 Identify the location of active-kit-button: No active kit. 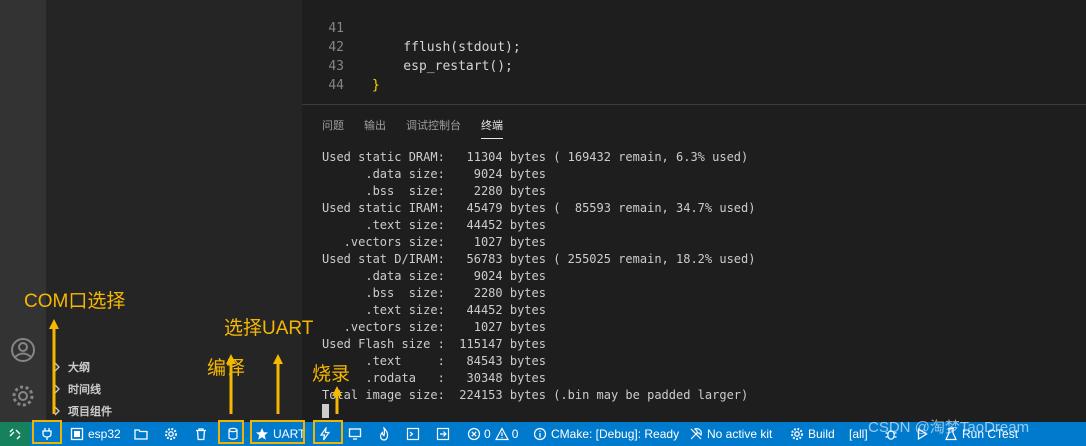
(730, 434).